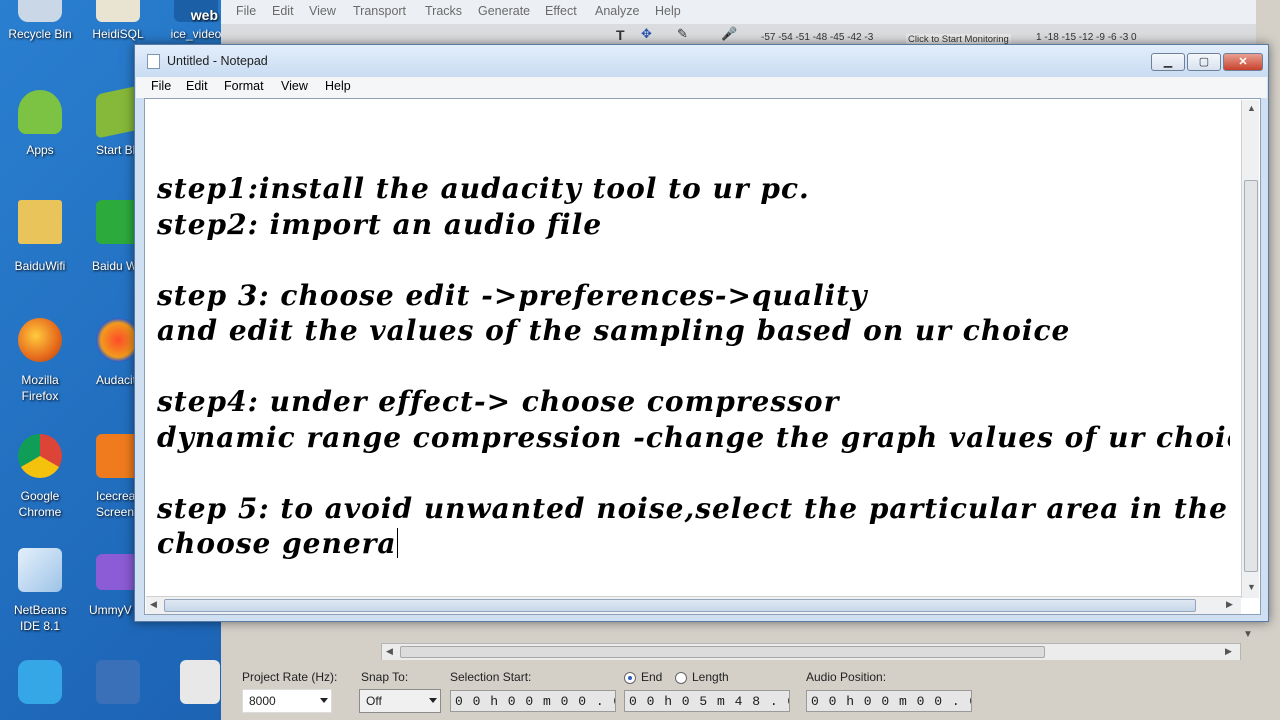  Describe the element at coordinates (504, 11) in the screenshot. I see `audacity-menu-generate: Generate` at that location.